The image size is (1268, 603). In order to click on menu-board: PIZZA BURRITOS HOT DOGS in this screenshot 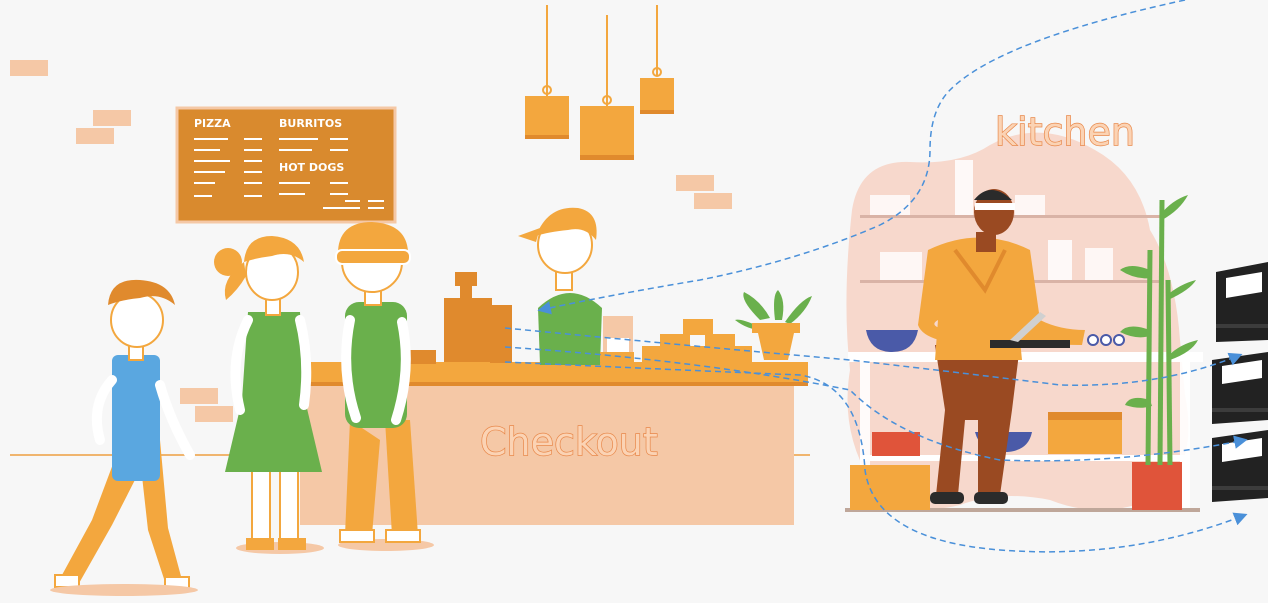, I will do `click(286, 165)`.